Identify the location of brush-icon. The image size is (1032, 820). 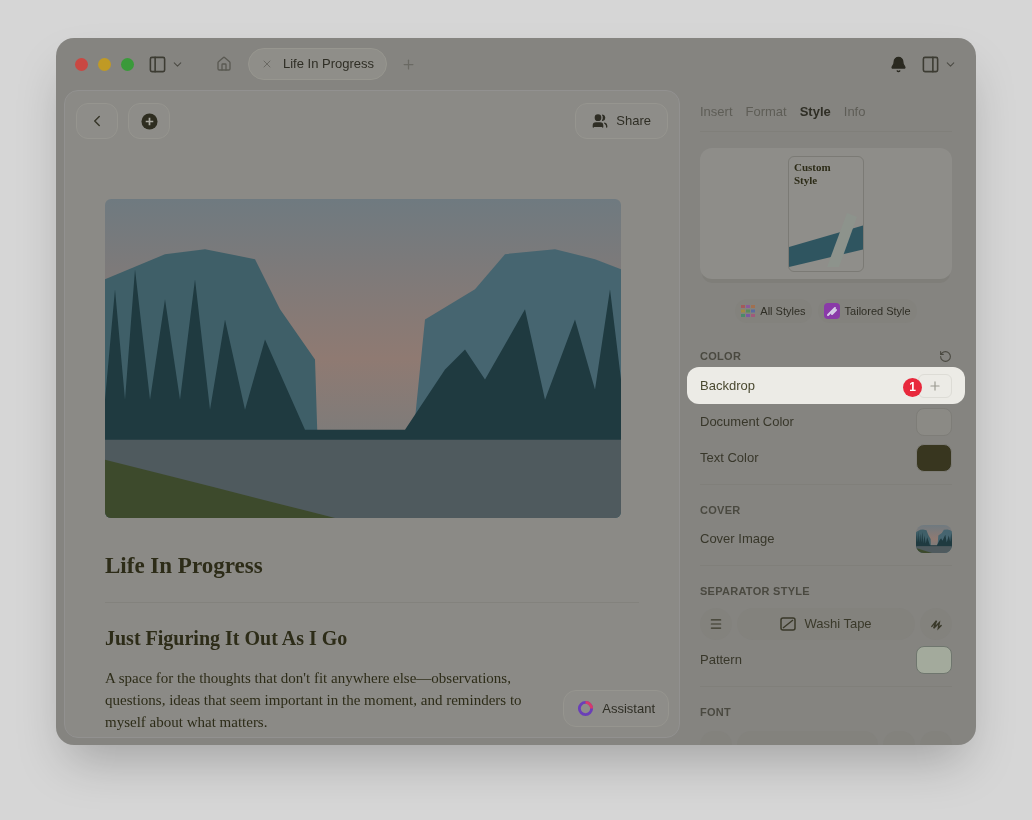
(831, 311).